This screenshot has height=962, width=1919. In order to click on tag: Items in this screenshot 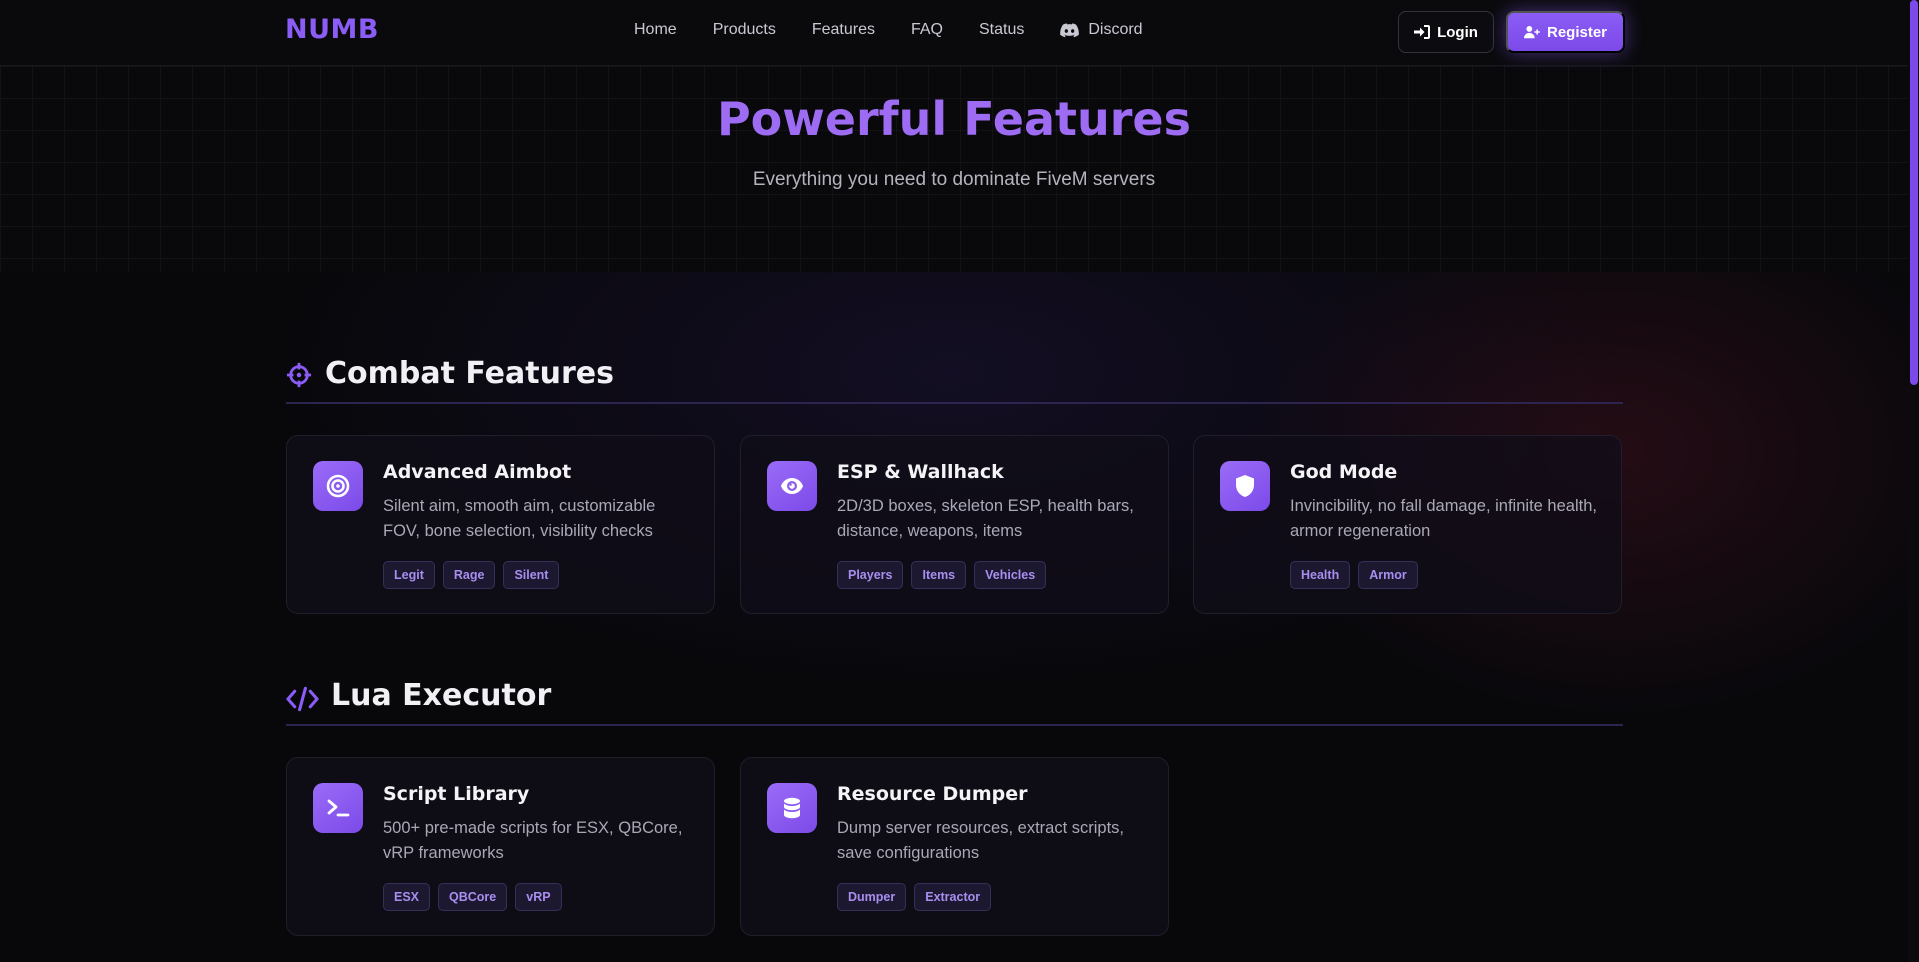, I will do `click(939, 575)`.